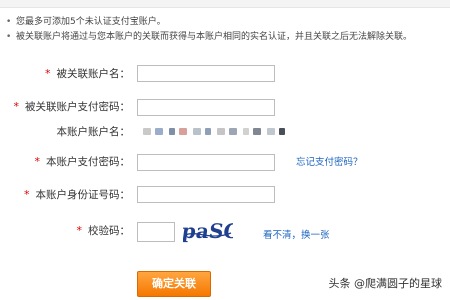 The width and height of the screenshot is (450, 300). I want to click on watermark: 头条 @爬满圆子的星球, so click(385, 283).